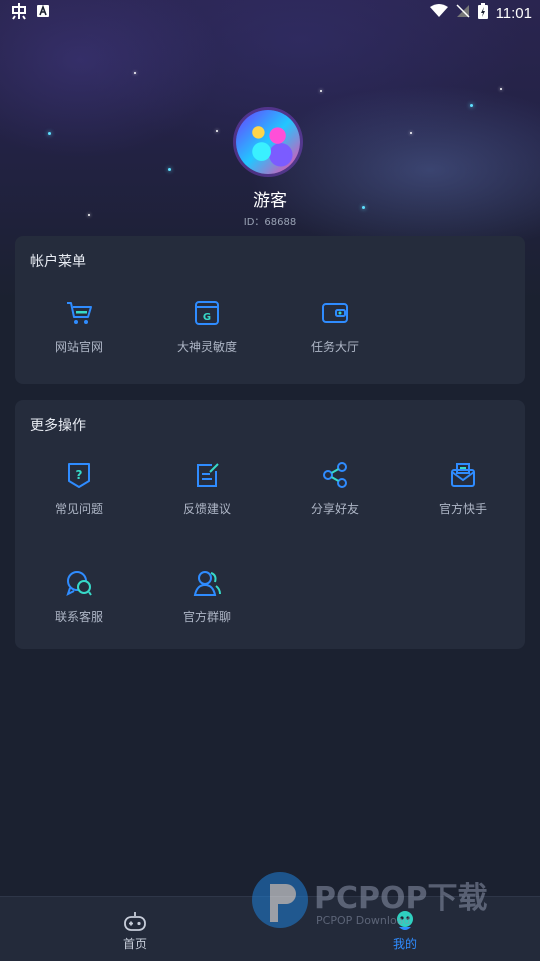 Image resolution: width=540 pixels, height=961 pixels. I want to click on menu-item-customer-service: 联系客服, so click(79, 596).